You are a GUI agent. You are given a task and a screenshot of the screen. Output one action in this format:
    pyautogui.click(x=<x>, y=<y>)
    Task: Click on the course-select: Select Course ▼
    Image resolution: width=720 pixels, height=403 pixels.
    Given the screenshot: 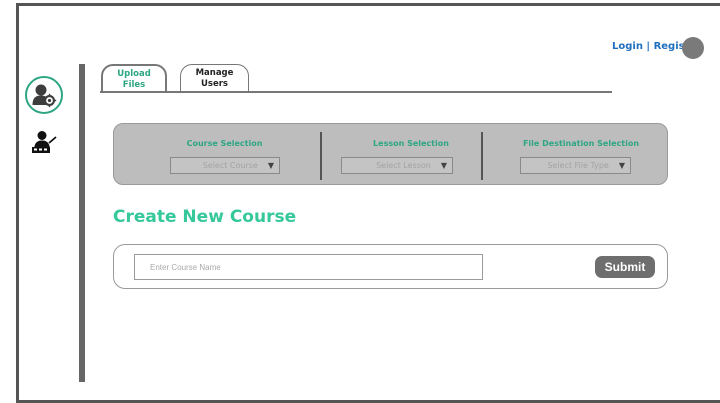 What is the action you would take?
    pyautogui.click(x=225, y=165)
    